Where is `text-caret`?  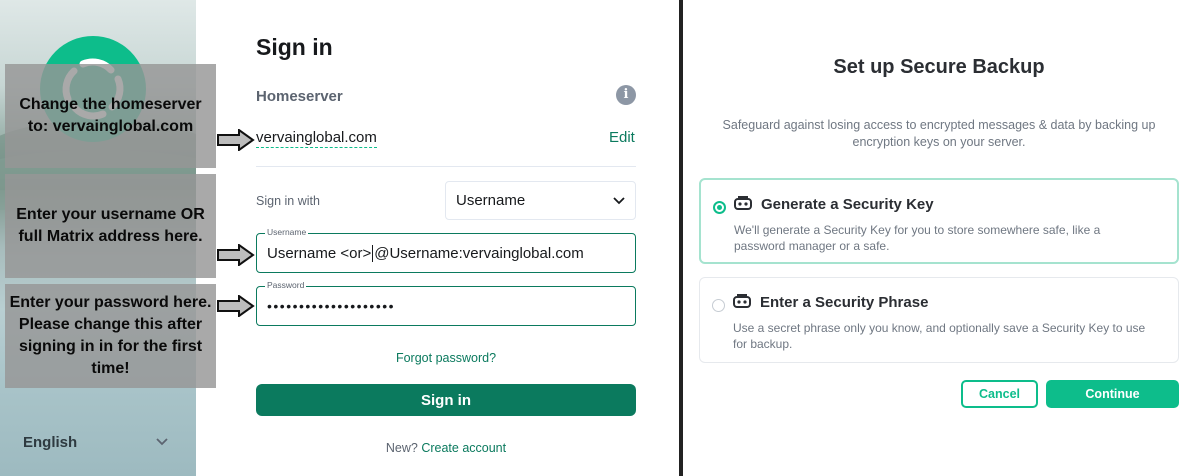
text-caret is located at coordinates (373, 253).